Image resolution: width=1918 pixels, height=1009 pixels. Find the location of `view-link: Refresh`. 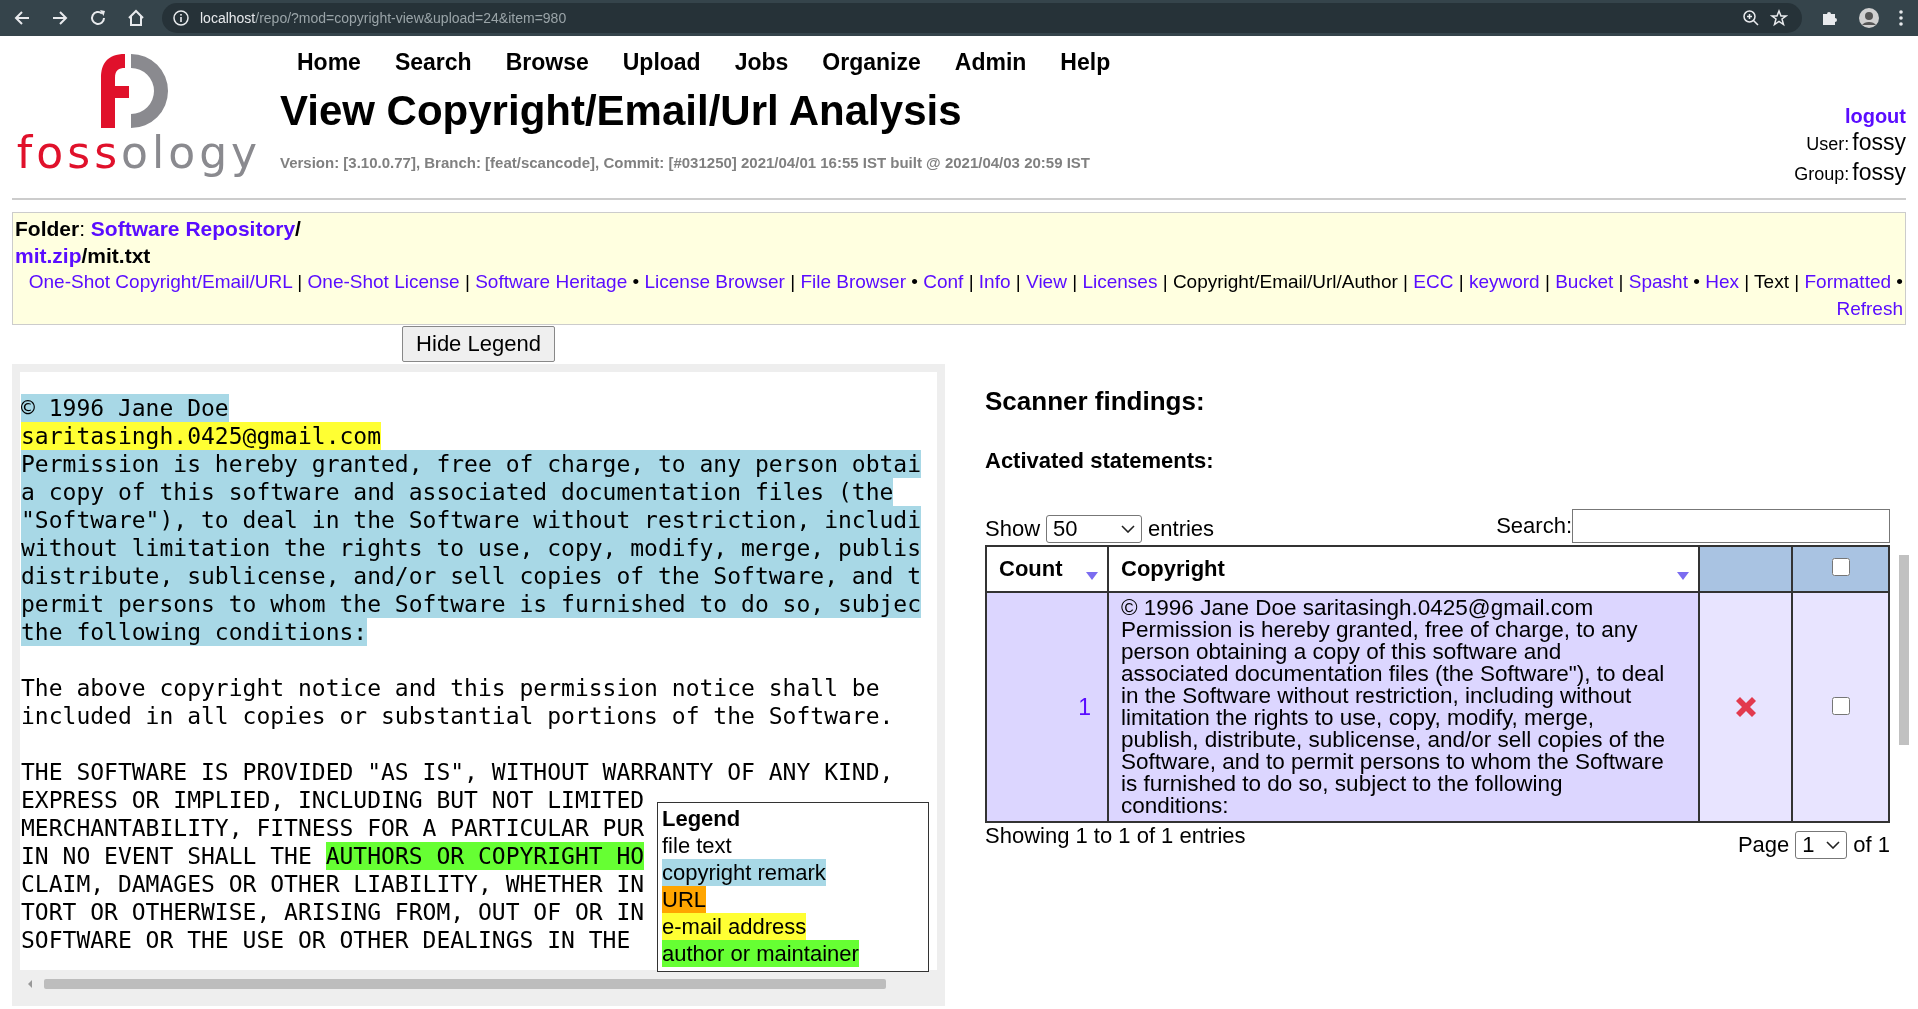

view-link: Refresh is located at coordinates (1869, 308).